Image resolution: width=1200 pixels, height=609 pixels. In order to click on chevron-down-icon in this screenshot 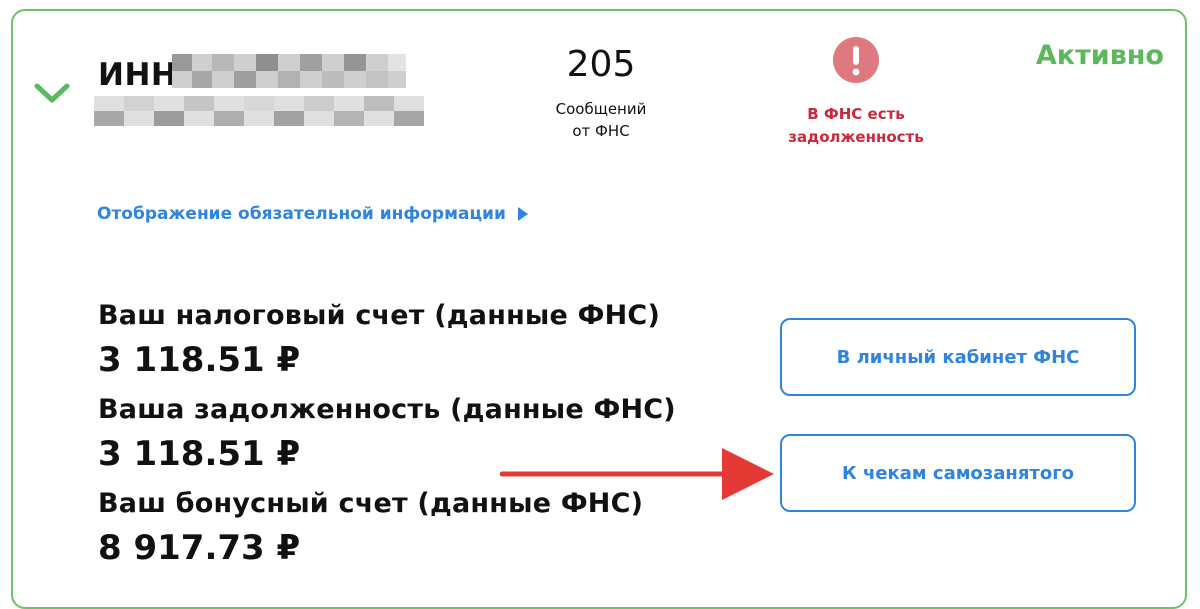, I will do `click(52, 93)`.